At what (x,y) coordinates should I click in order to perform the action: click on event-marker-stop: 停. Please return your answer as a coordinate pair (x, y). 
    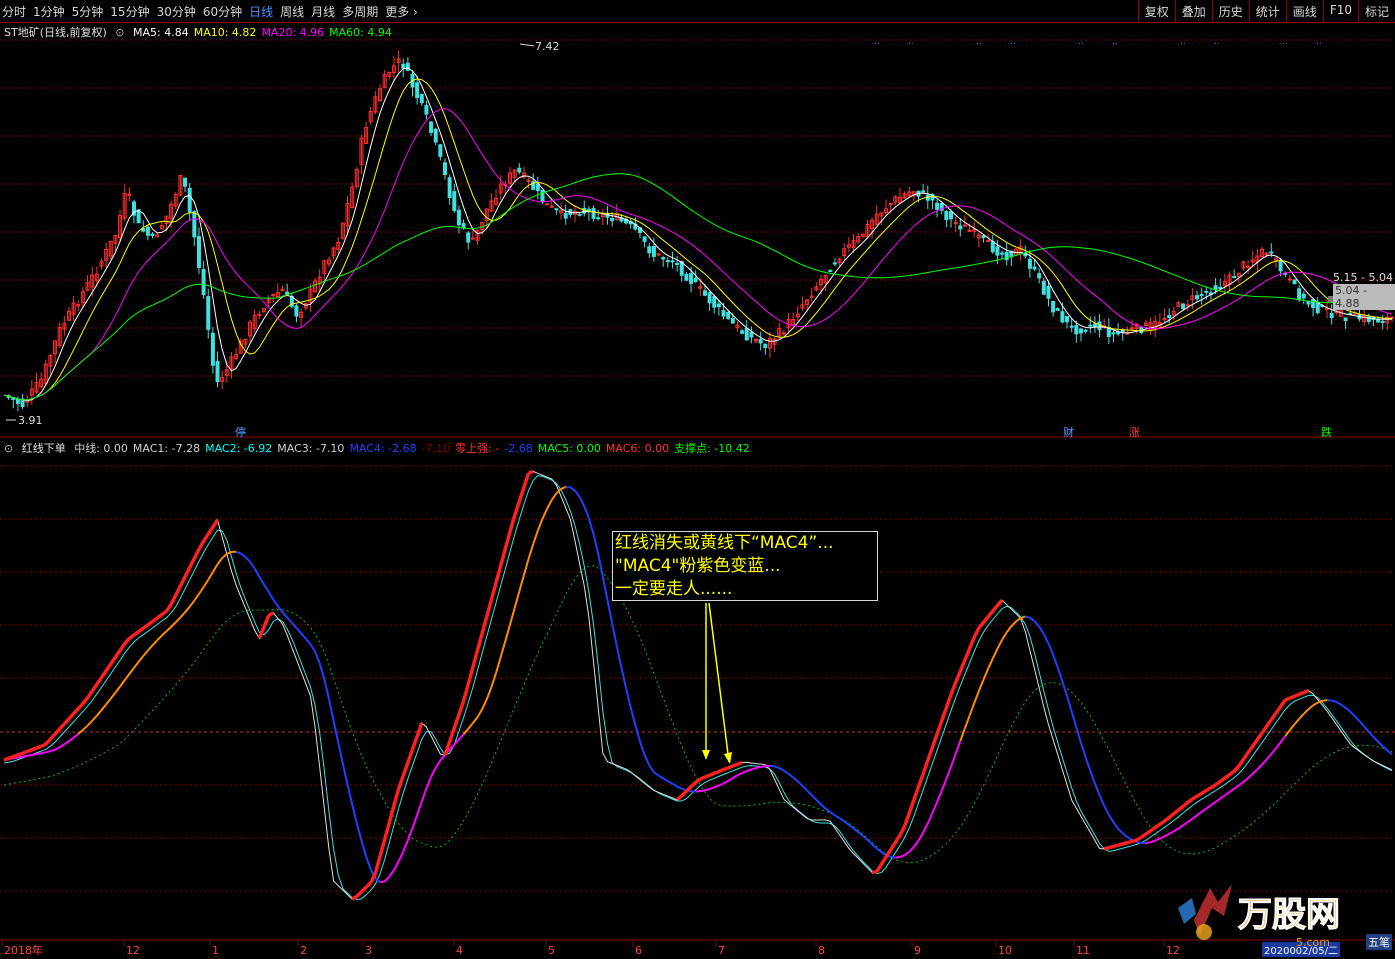
    Looking at the image, I should click on (240, 432).